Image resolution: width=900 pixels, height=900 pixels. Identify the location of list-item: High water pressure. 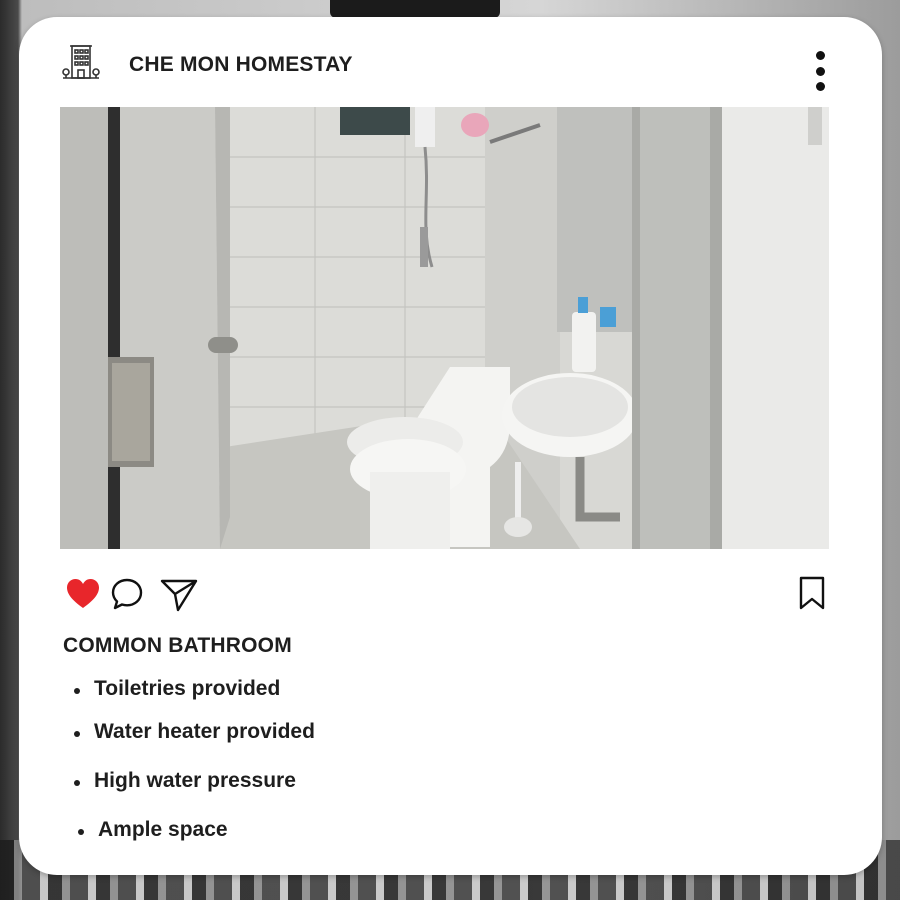
(185, 780).